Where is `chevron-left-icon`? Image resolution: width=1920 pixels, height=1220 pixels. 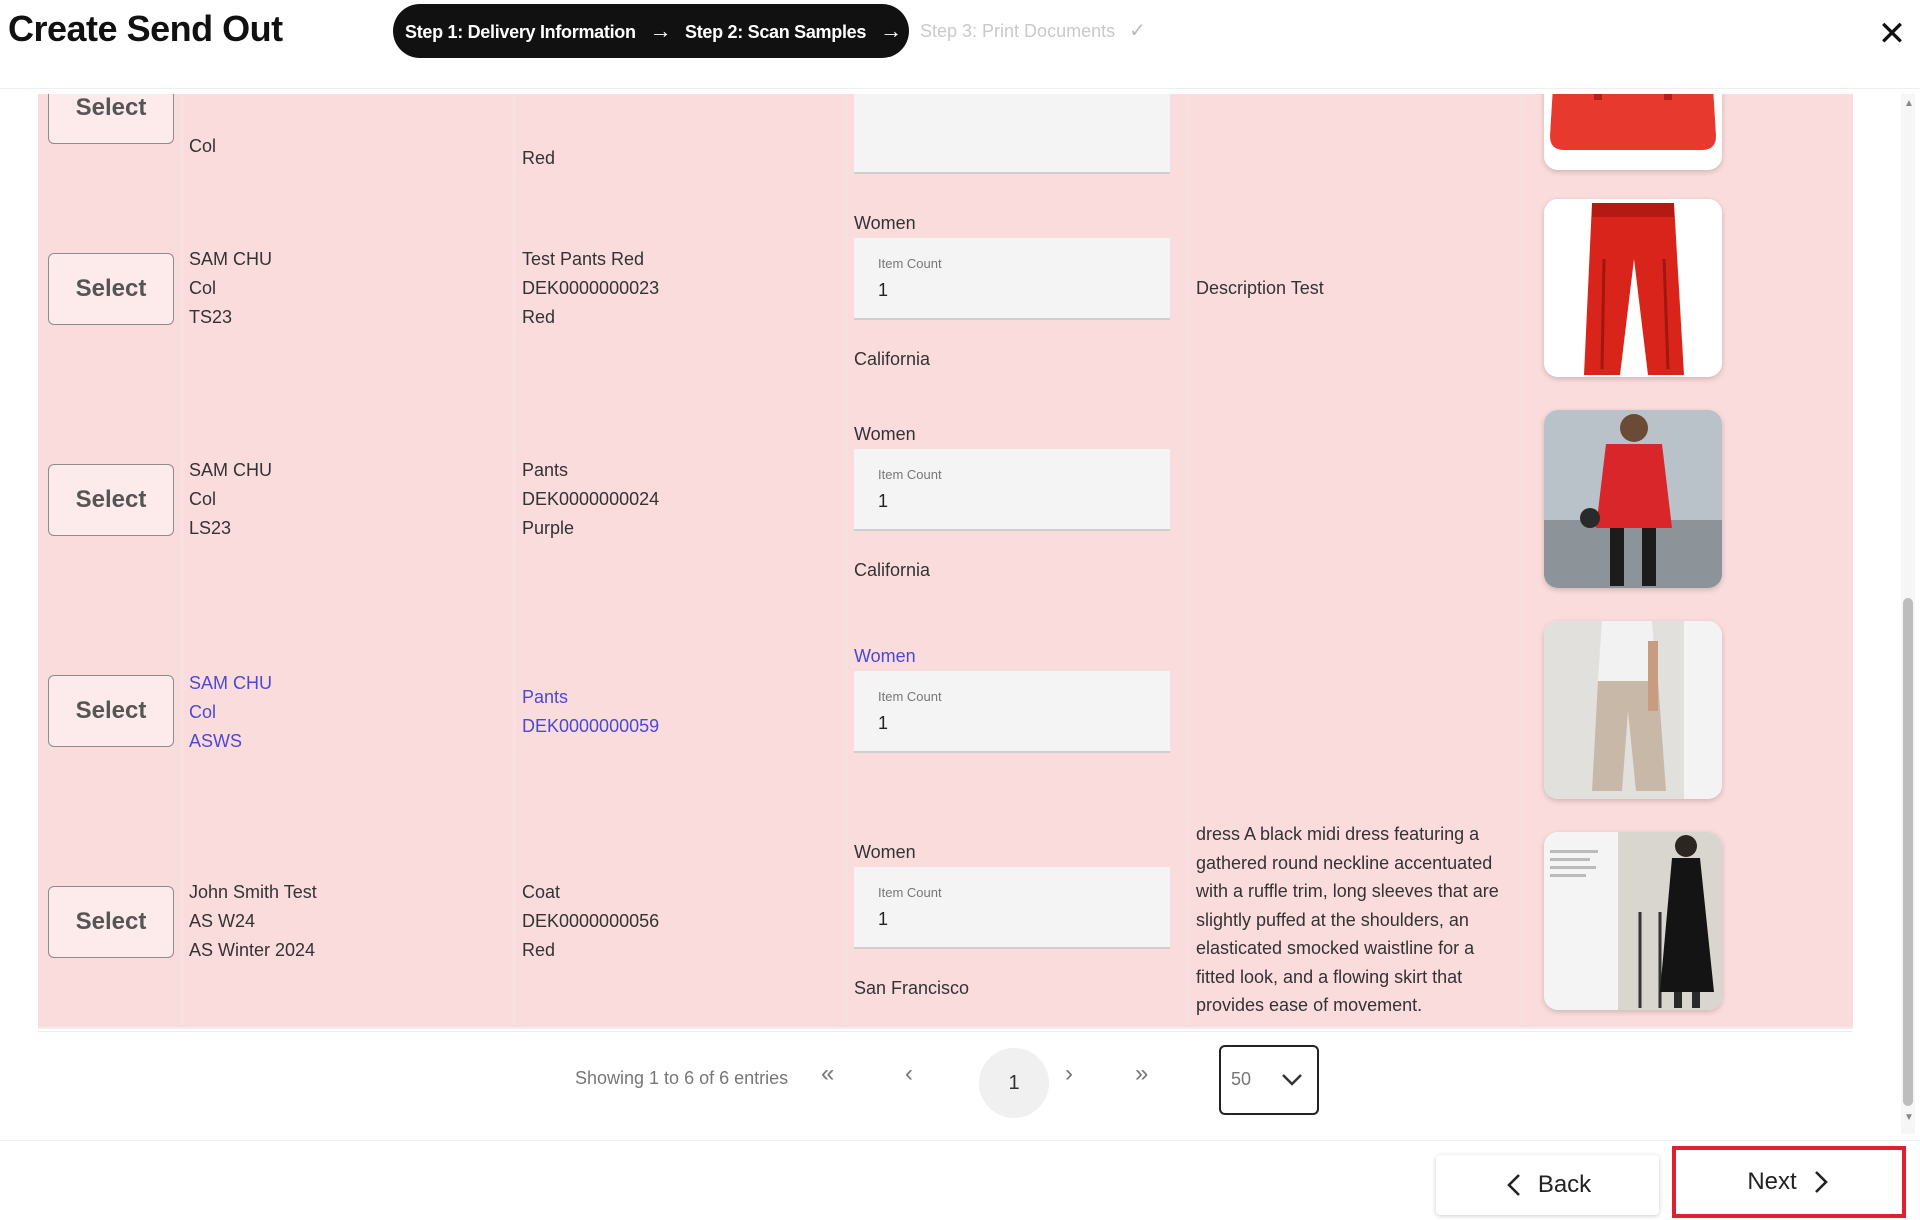
chevron-left-icon is located at coordinates (1513, 1185).